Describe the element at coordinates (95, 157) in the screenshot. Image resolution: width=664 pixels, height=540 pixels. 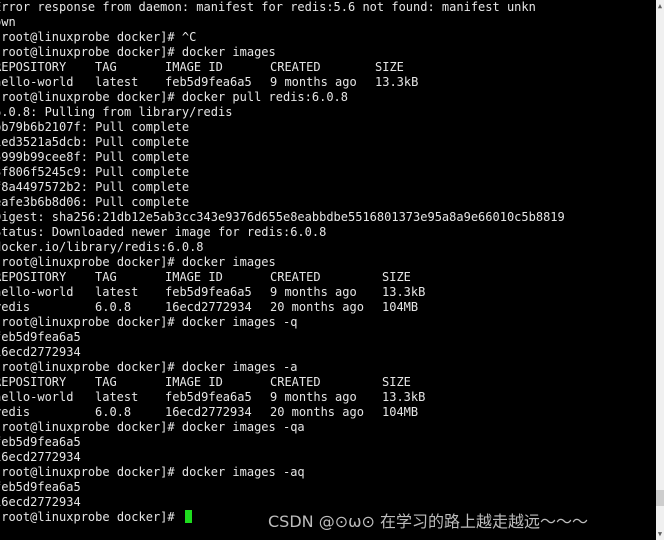
I see `terminal-line: 5999b99cee8f: Pull complete` at that location.